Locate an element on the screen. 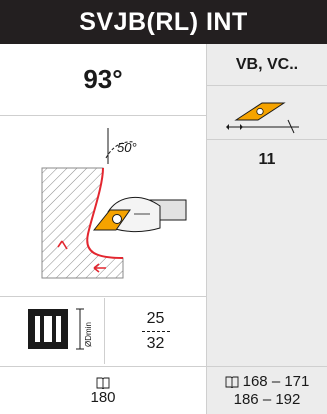  page-ref-right-line2: 186 – 192 is located at coordinates (267, 399).